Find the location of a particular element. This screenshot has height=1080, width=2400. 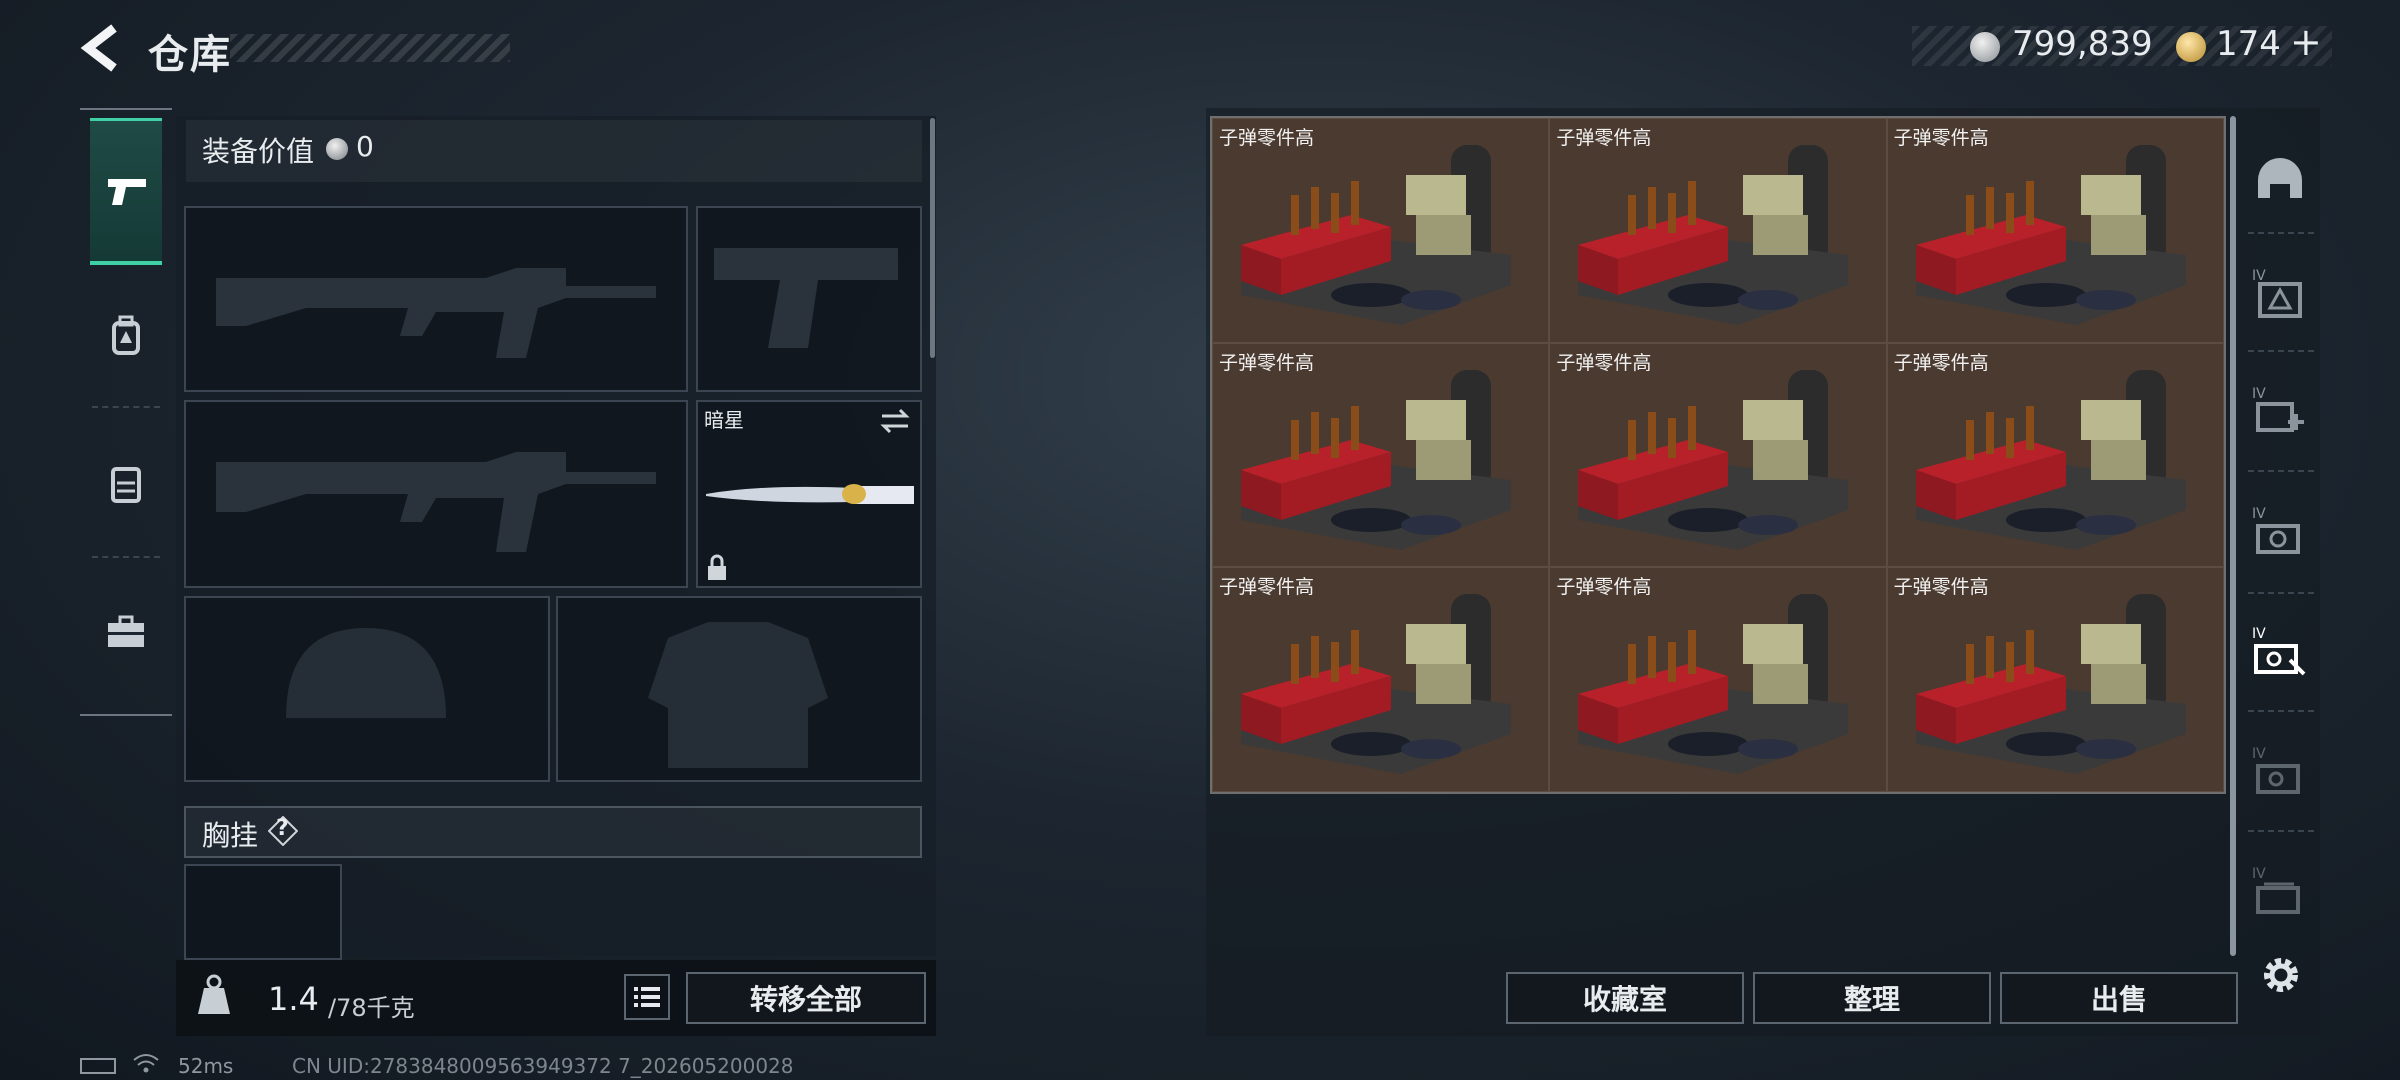

pistol-slot is located at coordinates (809, 299).